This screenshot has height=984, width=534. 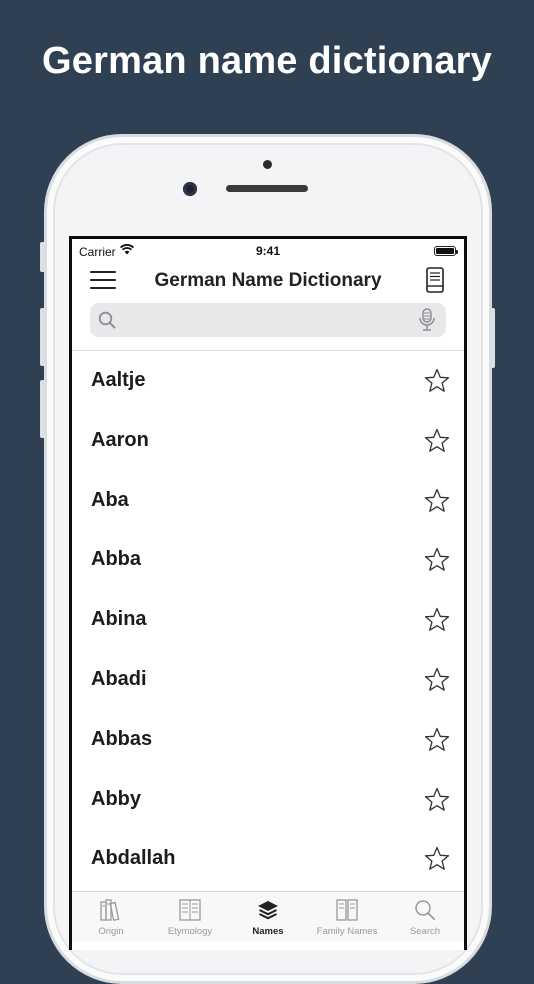 What do you see at coordinates (116, 798) in the screenshot?
I see `name-label: Abby` at bounding box center [116, 798].